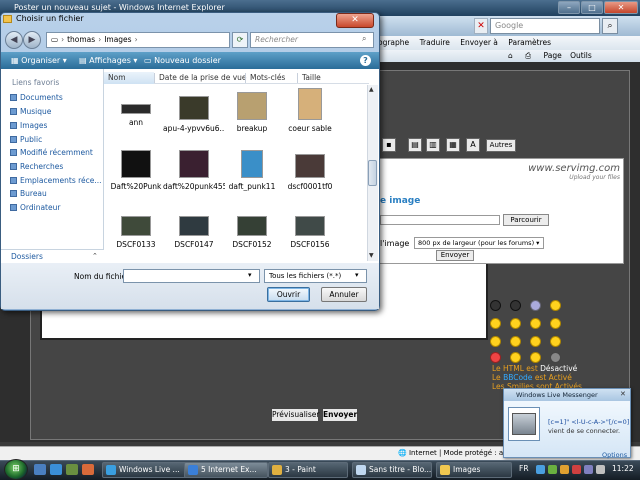 The height and width of the screenshot is (480, 640). What do you see at coordinates (524, 468) in the screenshot?
I see `language-indicator: FR` at bounding box center [524, 468].